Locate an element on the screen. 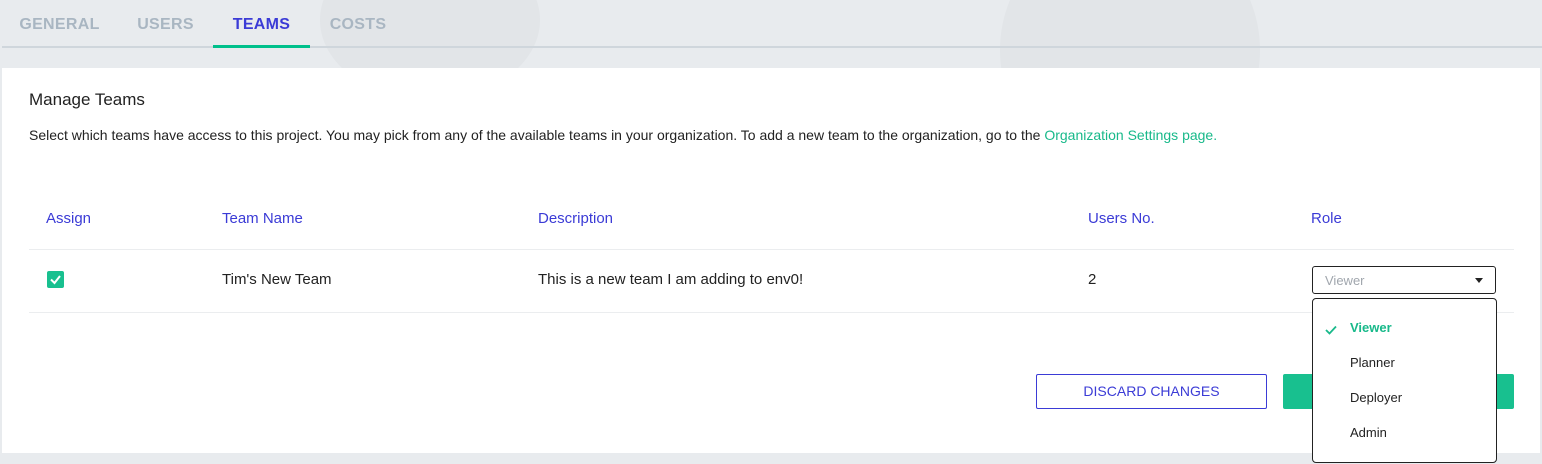 The height and width of the screenshot is (464, 1542). role-option-admin: Admin is located at coordinates (1368, 432).